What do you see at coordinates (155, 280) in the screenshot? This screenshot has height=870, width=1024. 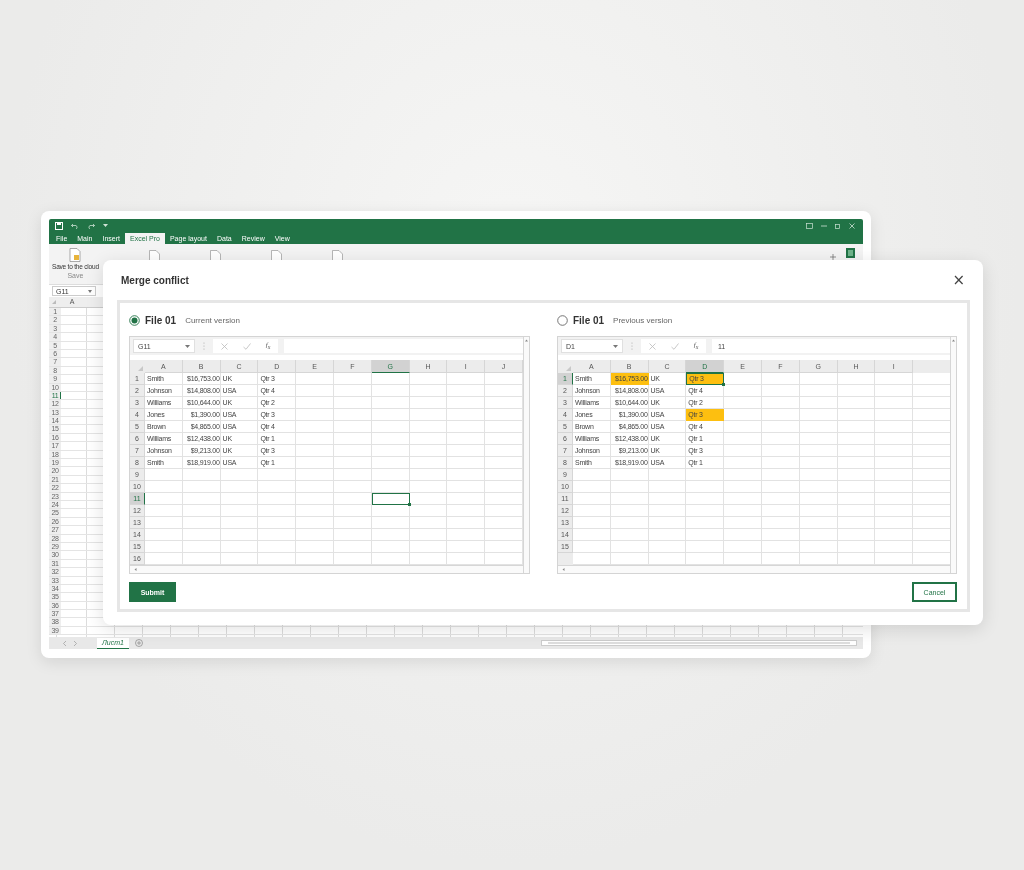 I see `dialog-title: Merge conflict` at bounding box center [155, 280].